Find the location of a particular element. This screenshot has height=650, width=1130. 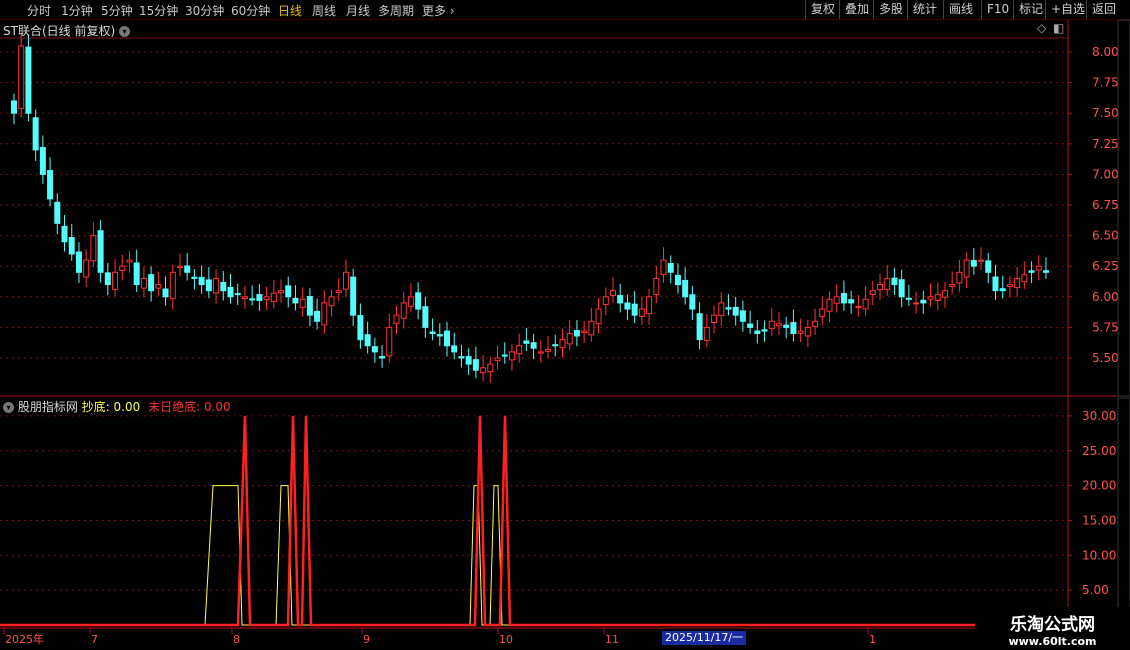

price-tick-label: 7.75 is located at coordinates (1105, 83).